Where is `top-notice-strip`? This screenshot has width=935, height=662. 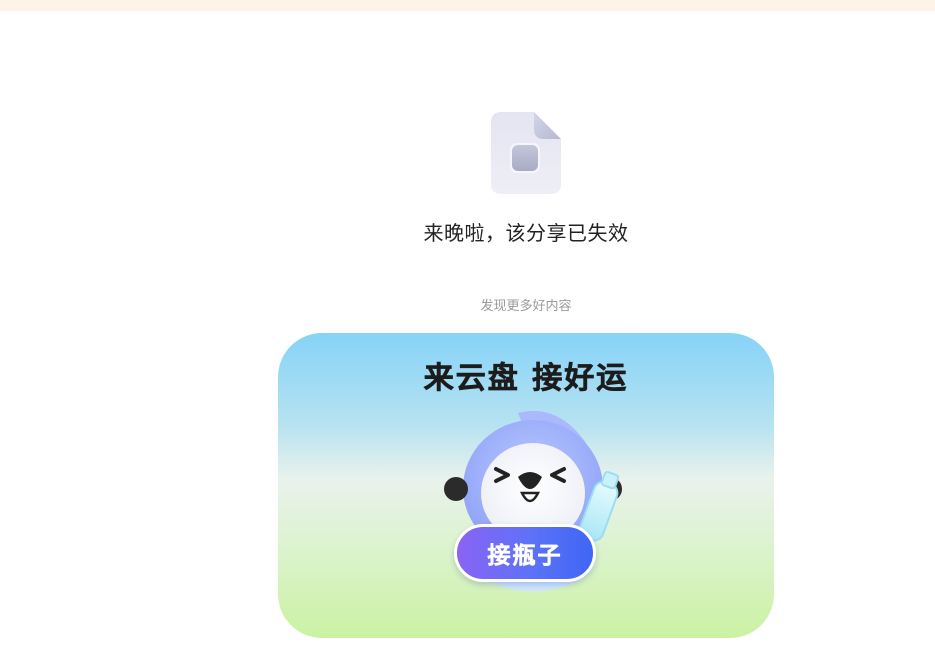
top-notice-strip is located at coordinates (467, 5).